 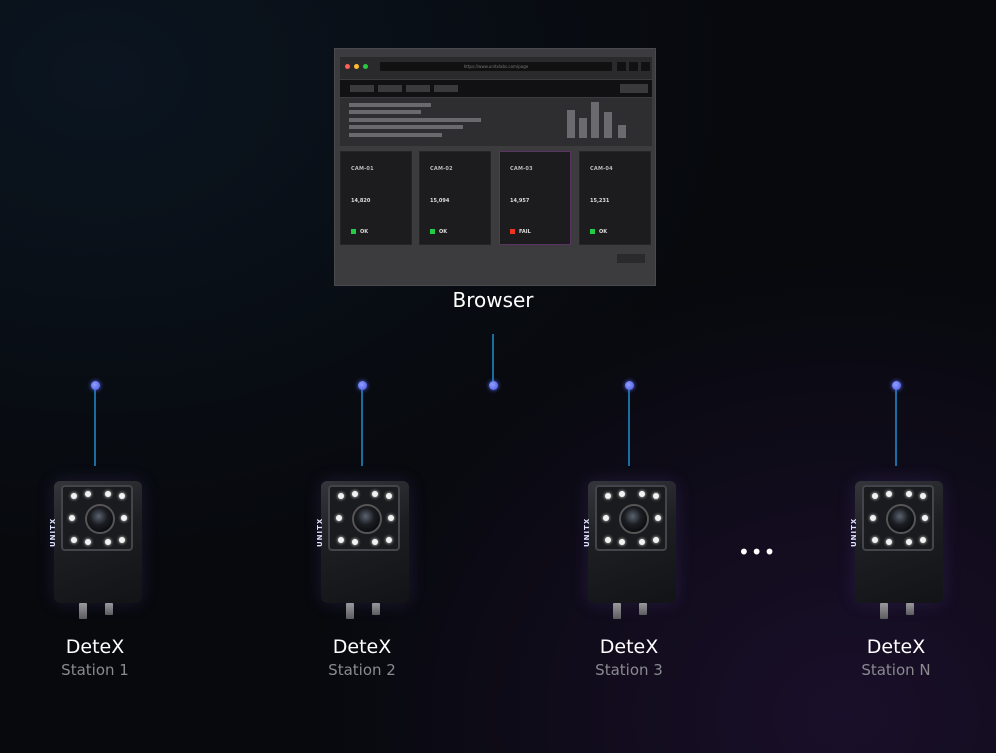 What do you see at coordinates (362, 670) in the screenshot?
I see `camera-station: Station 2` at bounding box center [362, 670].